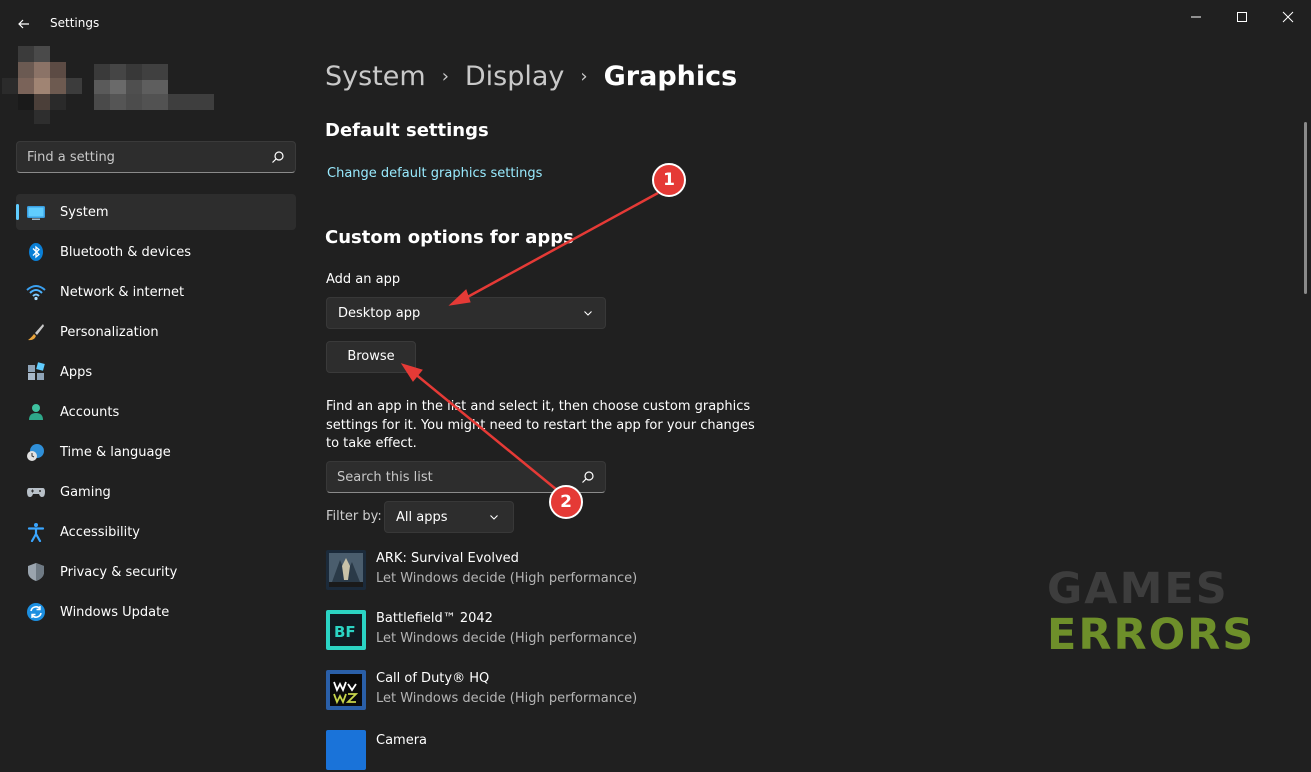 This screenshot has width=1311, height=772. What do you see at coordinates (346, 690) in the screenshot?
I see `call-of-duty-game-icon` at bounding box center [346, 690].